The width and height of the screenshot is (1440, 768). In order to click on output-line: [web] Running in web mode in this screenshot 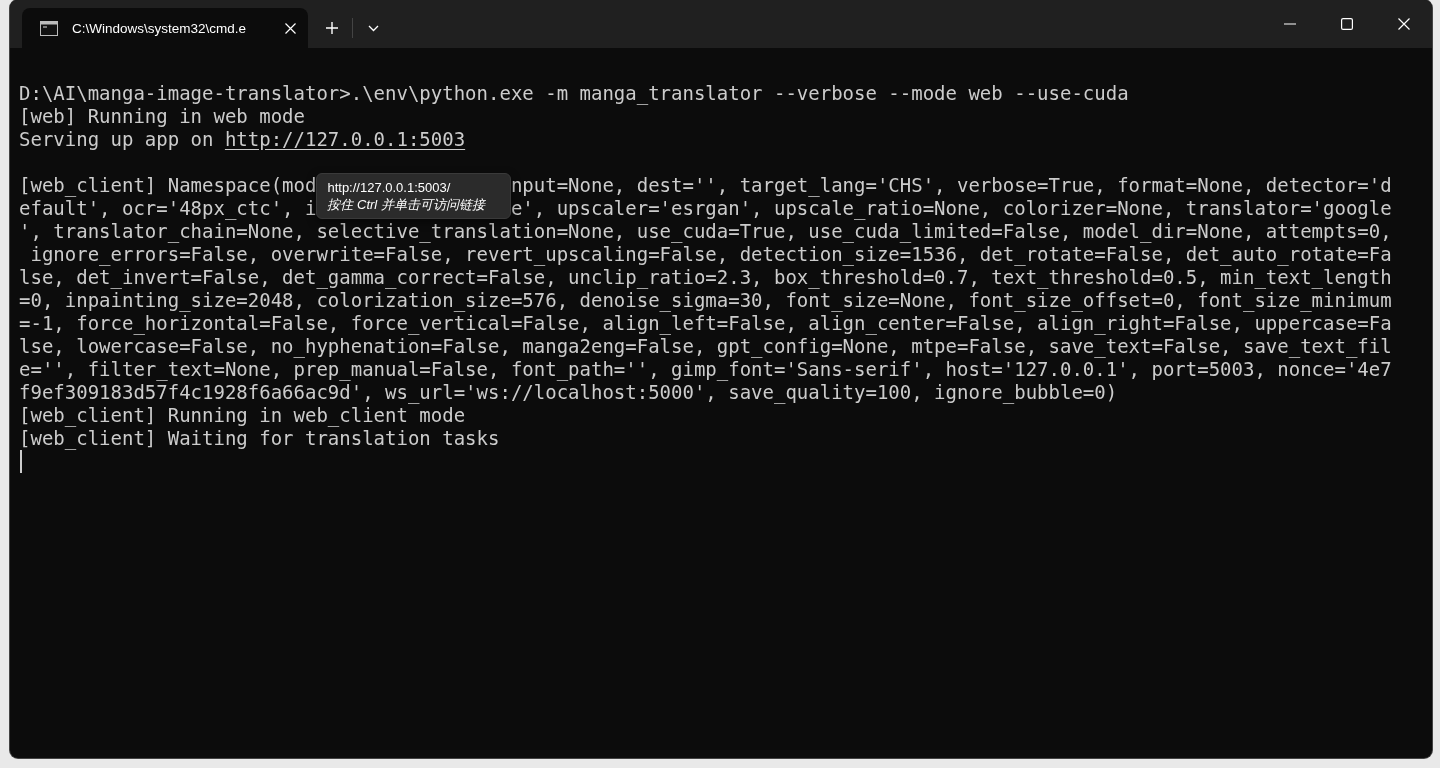, I will do `click(162, 116)`.